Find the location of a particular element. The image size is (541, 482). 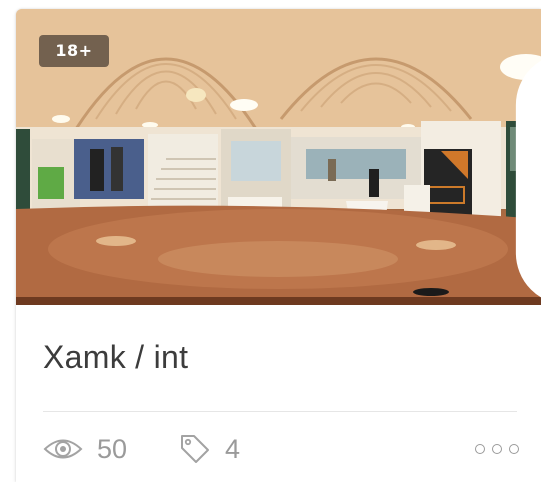

card-stats: 50 4 is located at coordinates (283, 449).